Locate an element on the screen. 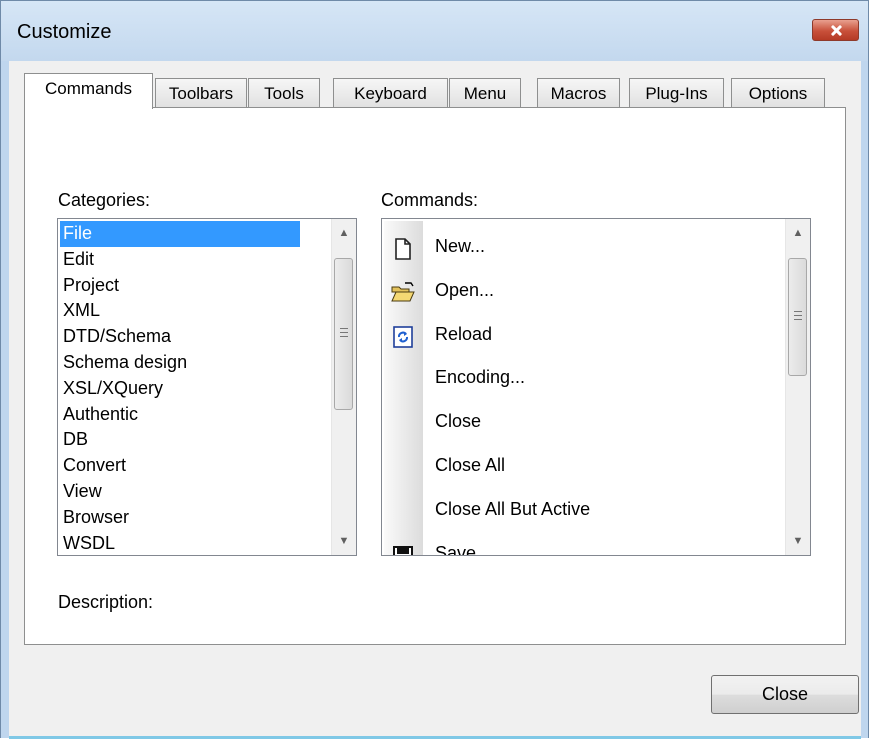  category-item: Edit is located at coordinates (180, 260).